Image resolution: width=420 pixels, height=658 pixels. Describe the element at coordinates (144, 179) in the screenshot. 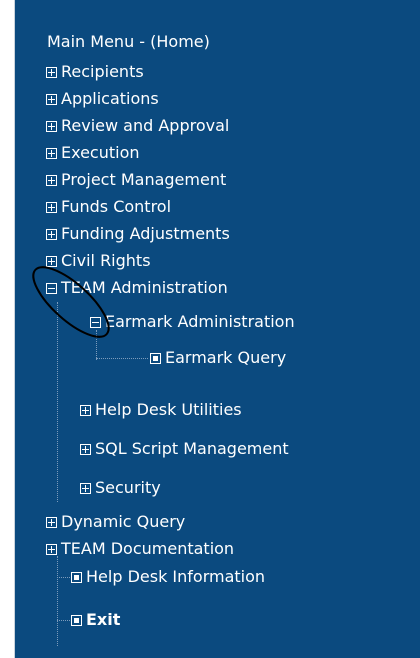

I see `menu-item-label: Project Management` at that location.